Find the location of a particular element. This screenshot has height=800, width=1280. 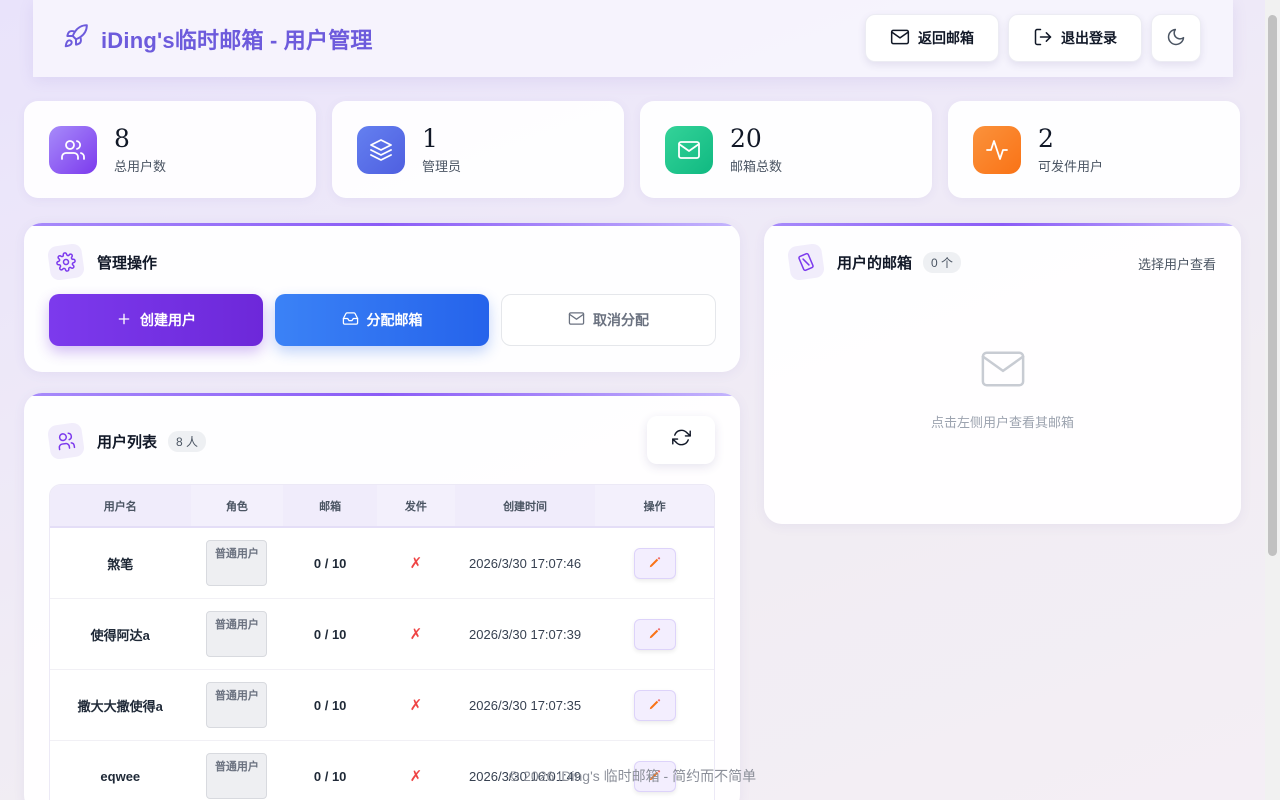

plus-icon is located at coordinates (124, 320).